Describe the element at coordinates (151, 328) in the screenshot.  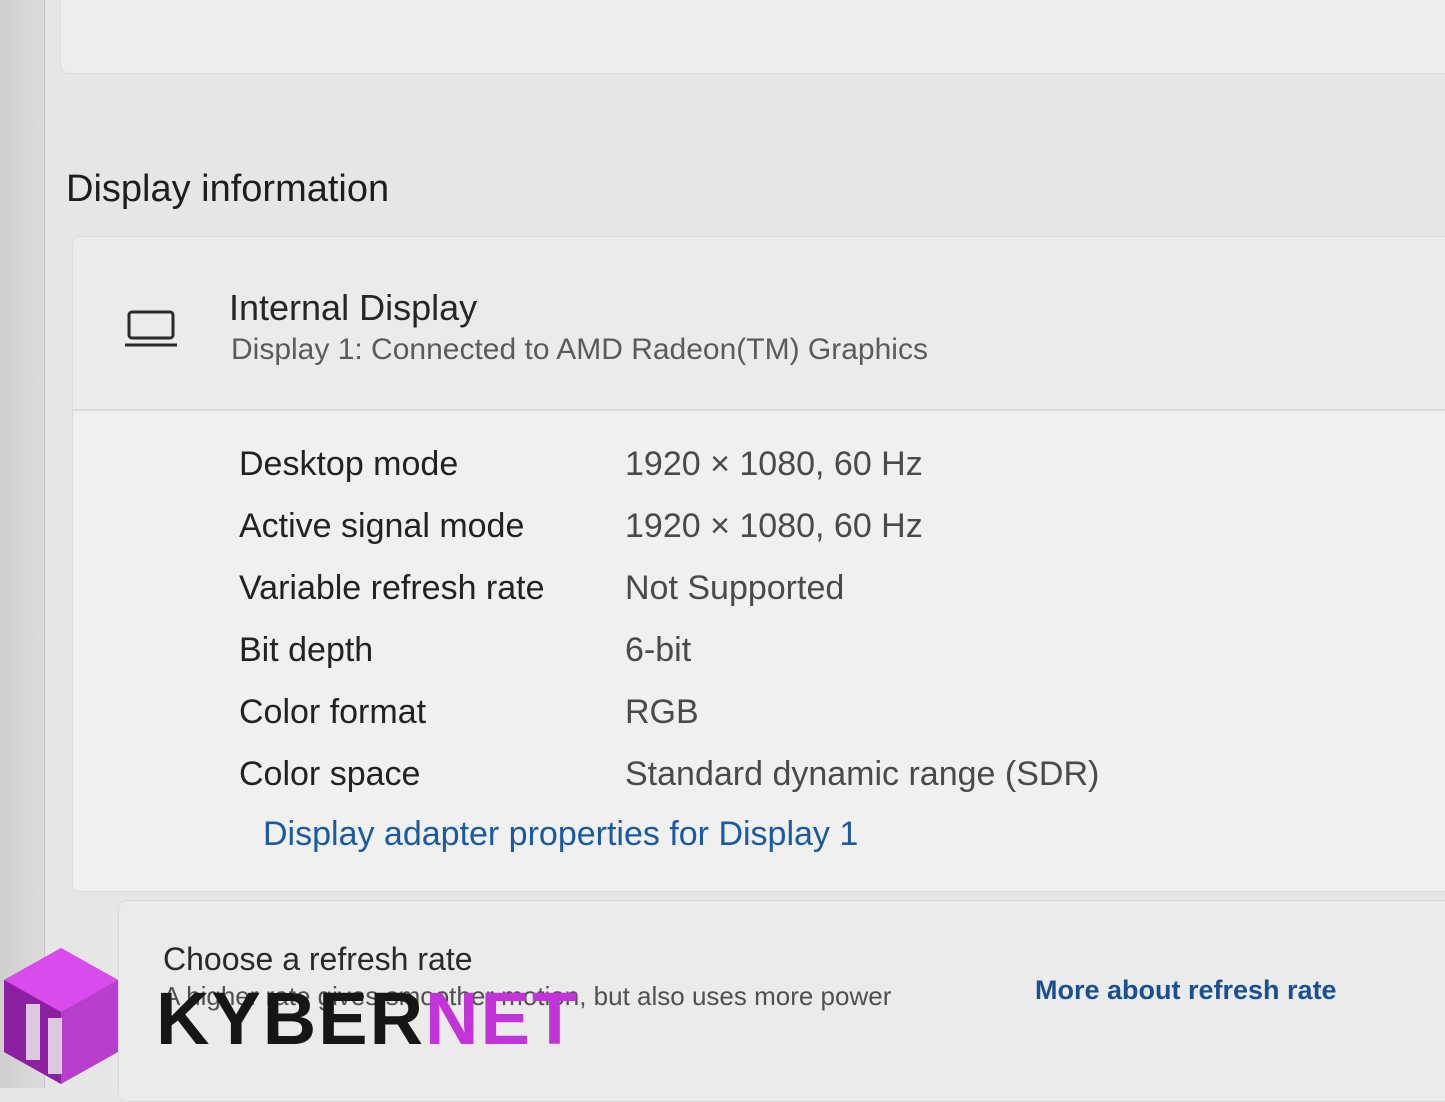
I see `monitor-icon` at that location.